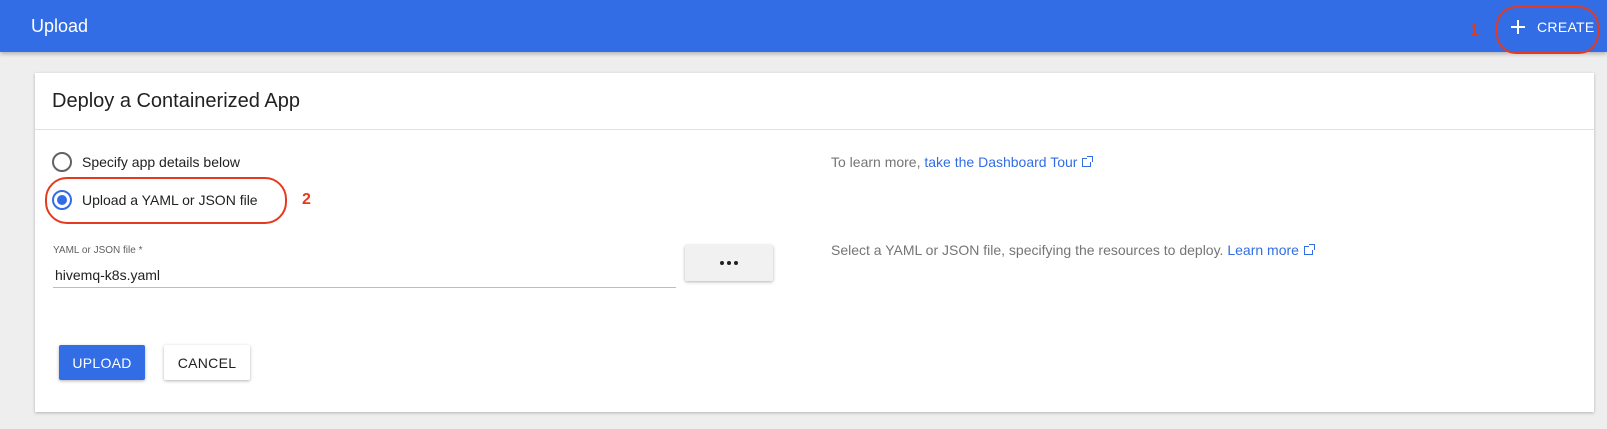 The image size is (1607, 429). Describe the element at coordinates (161, 162) in the screenshot. I see `radio-label: Specify app details below` at that location.